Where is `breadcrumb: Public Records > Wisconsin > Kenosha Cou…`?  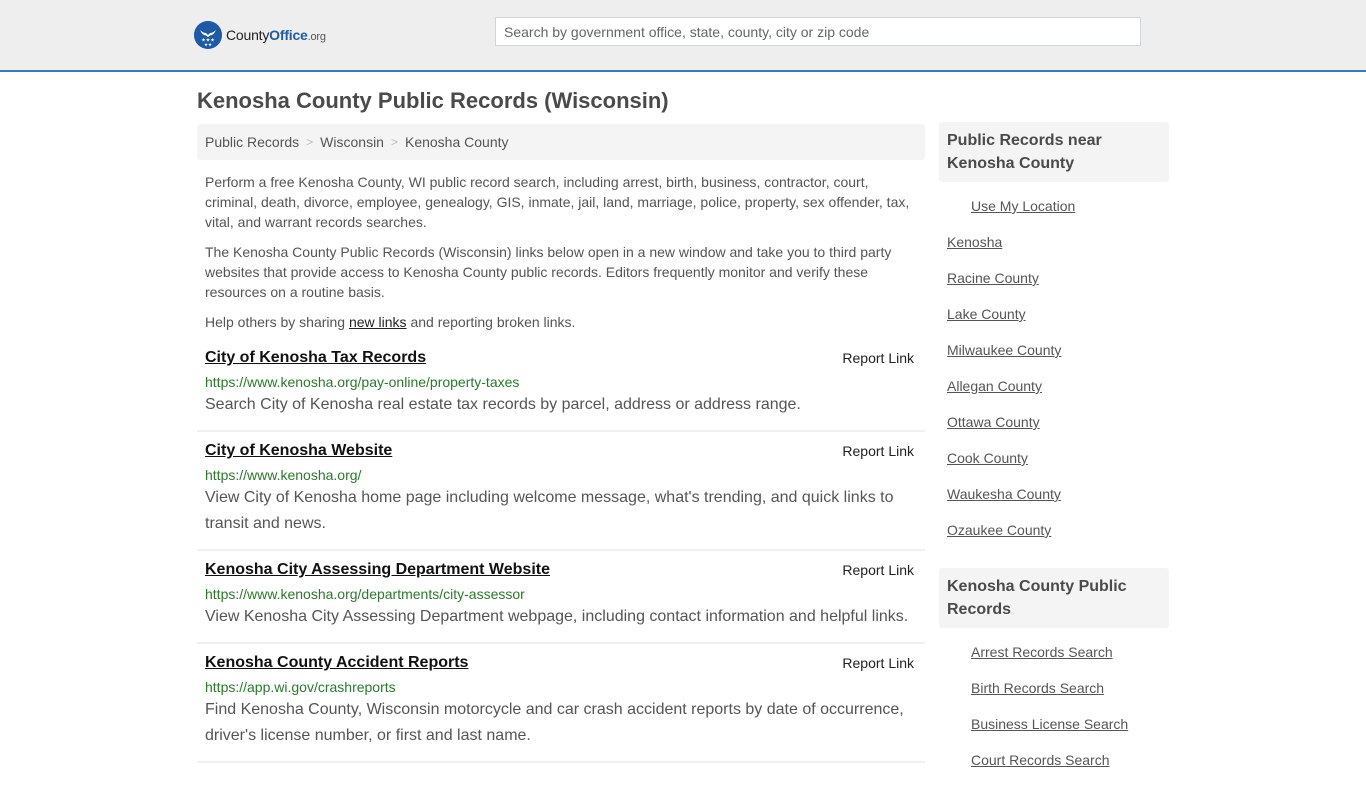
breadcrumb: Public Records > Wisconsin > Kenosha Cou… is located at coordinates (561, 142).